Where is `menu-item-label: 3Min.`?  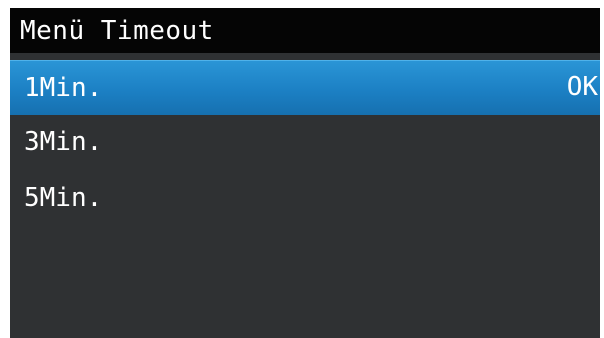 menu-item-label: 3Min. is located at coordinates (63, 142).